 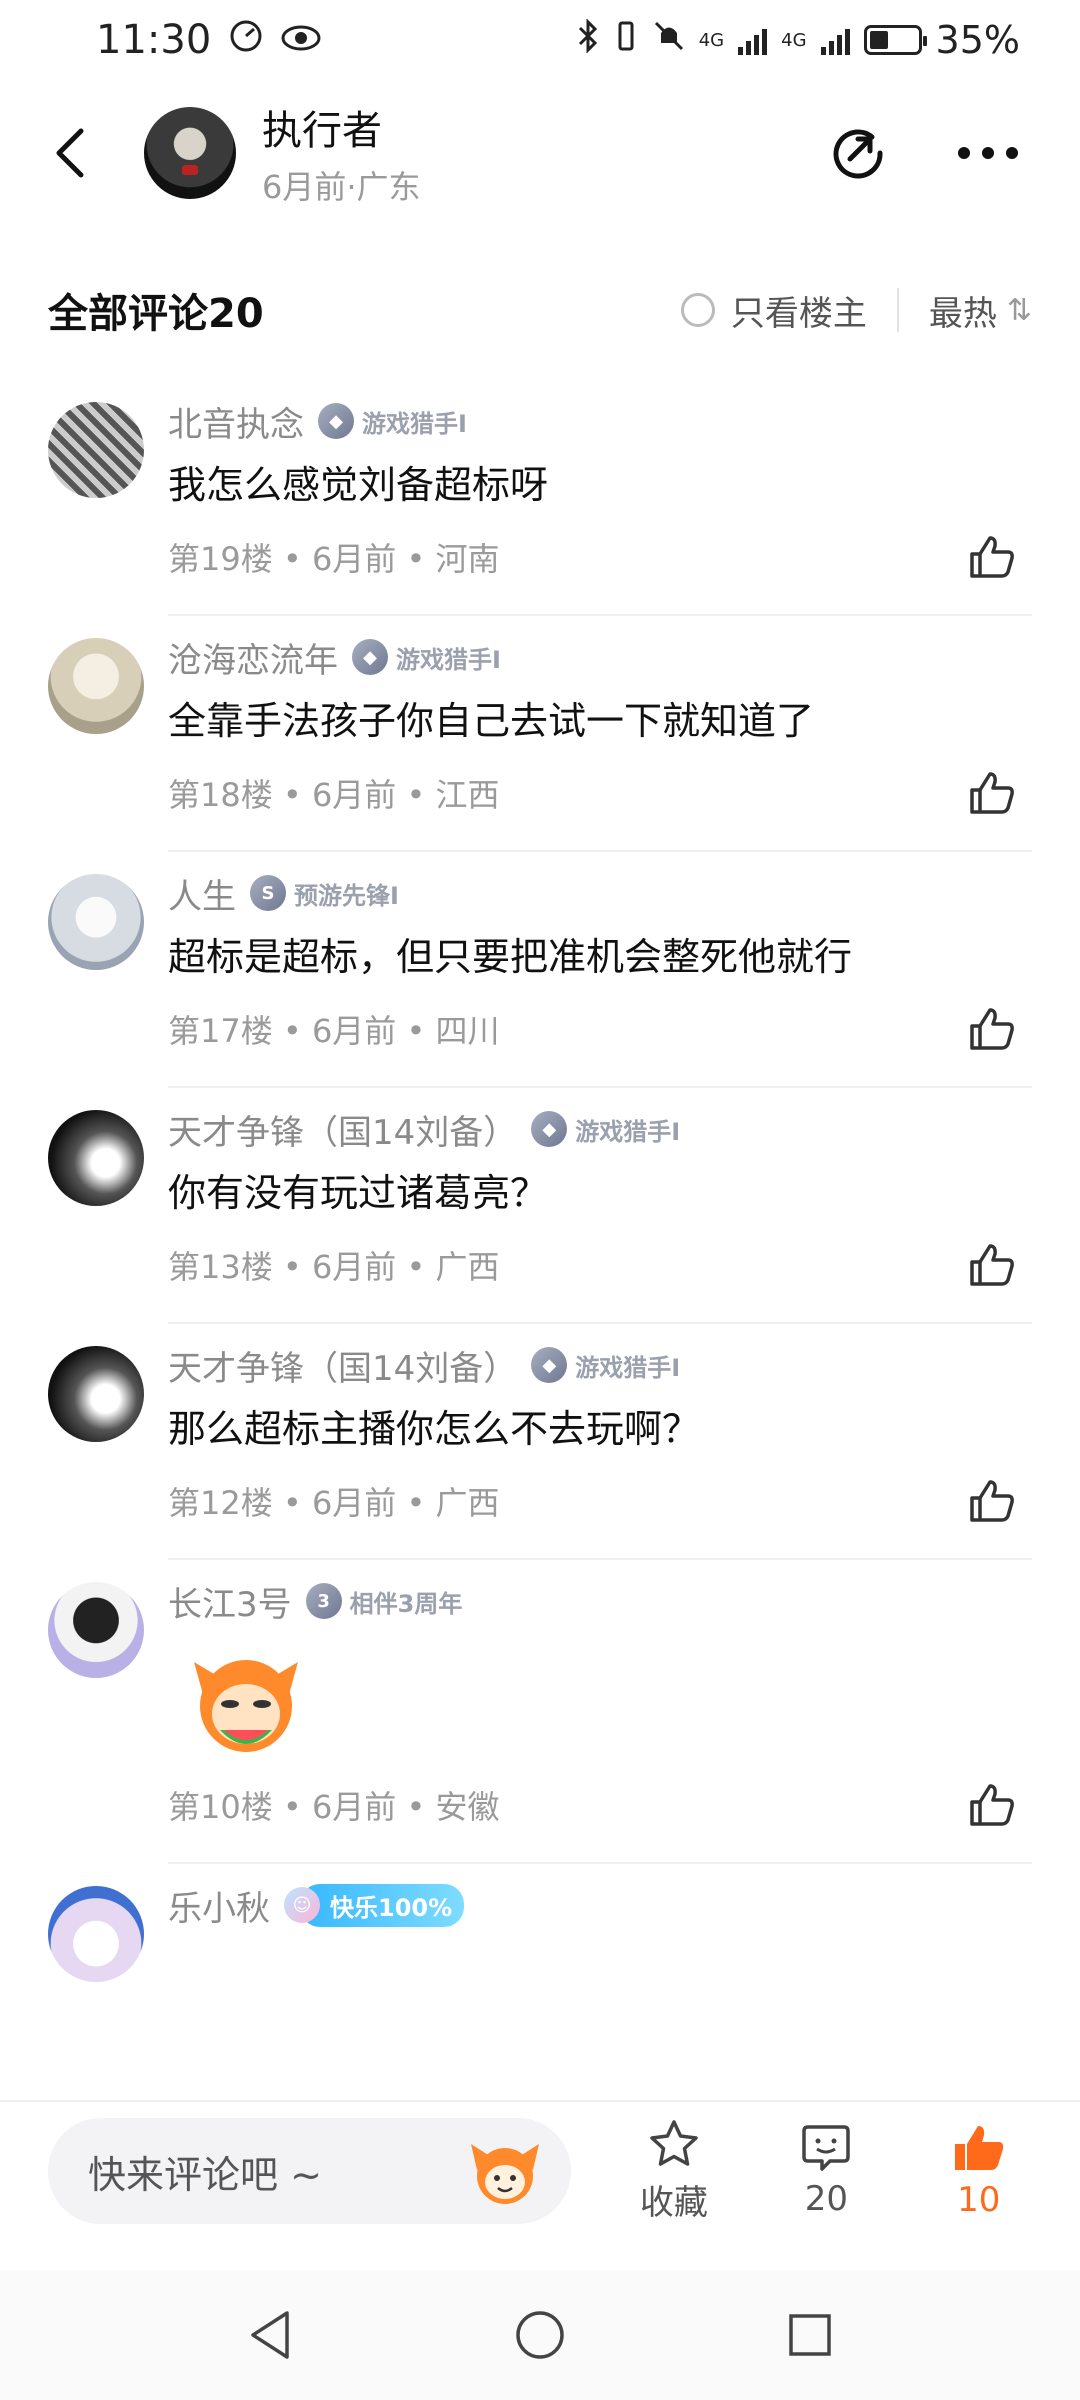 What do you see at coordinates (253, 657) in the screenshot?
I see `username: 沧海恋流年` at bounding box center [253, 657].